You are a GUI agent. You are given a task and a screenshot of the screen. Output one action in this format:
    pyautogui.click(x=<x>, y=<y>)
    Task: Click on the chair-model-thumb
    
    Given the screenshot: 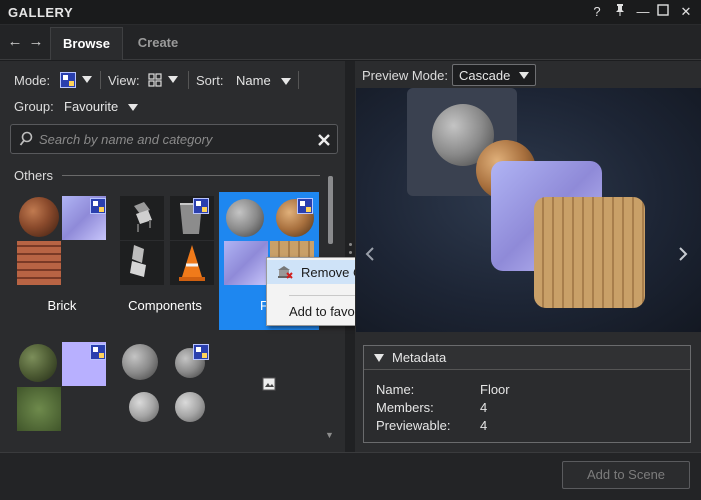 What is the action you would take?
    pyautogui.click(x=142, y=218)
    